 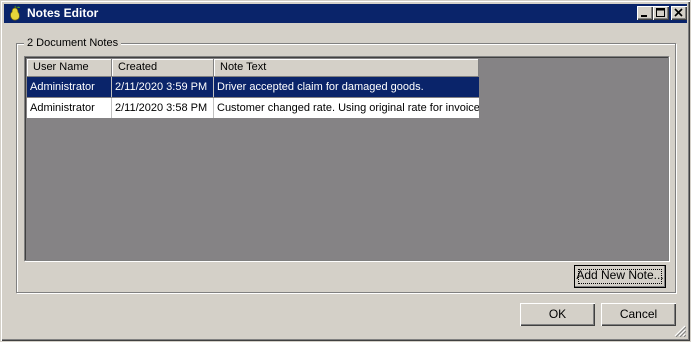 I want to click on window-title: Notes Editor, so click(x=63, y=13).